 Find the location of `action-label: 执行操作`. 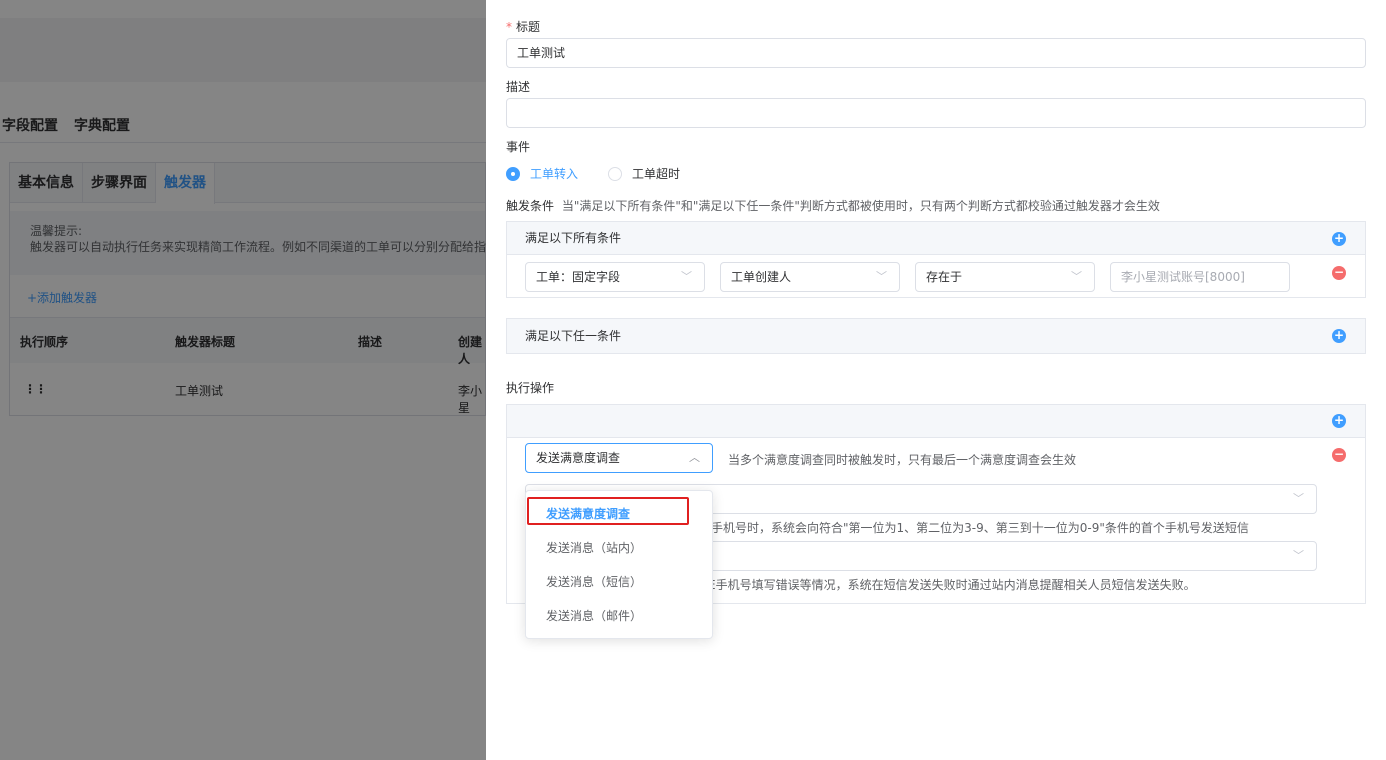

action-label: 执行操作 is located at coordinates (530, 388).